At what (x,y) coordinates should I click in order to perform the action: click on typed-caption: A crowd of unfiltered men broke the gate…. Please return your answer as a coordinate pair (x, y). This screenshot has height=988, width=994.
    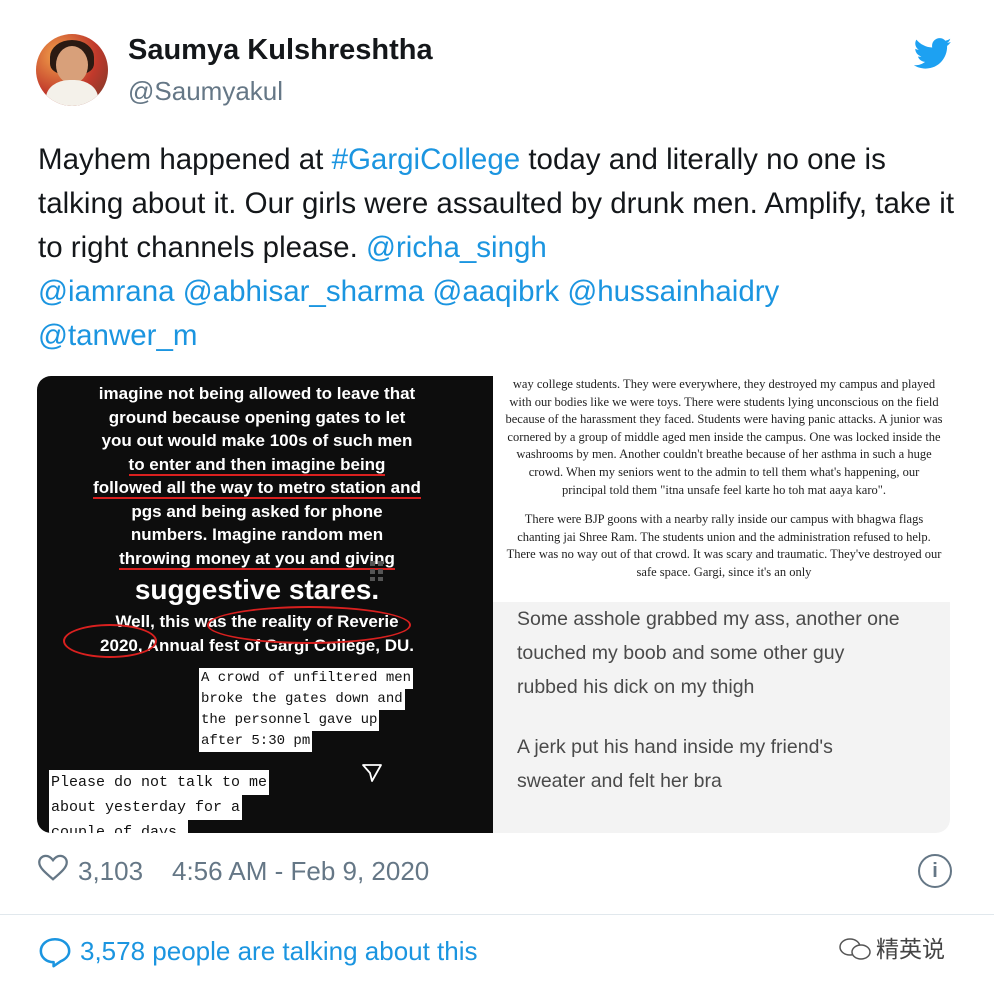
    Looking at the image, I should click on (306, 710).